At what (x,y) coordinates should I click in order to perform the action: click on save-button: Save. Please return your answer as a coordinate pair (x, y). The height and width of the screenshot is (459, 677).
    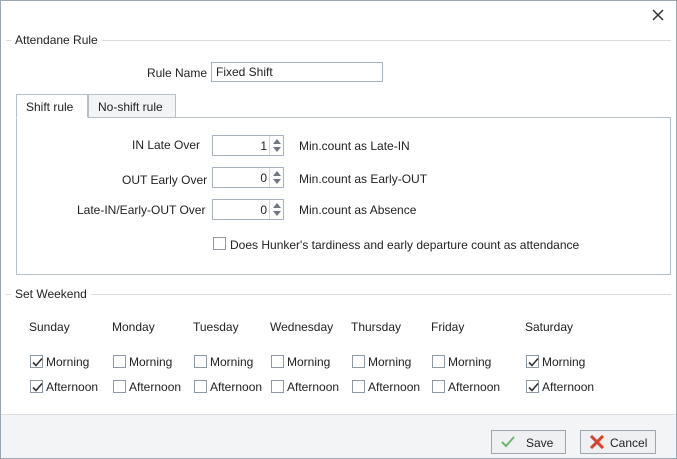
    Looking at the image, I should click on (528, 442).